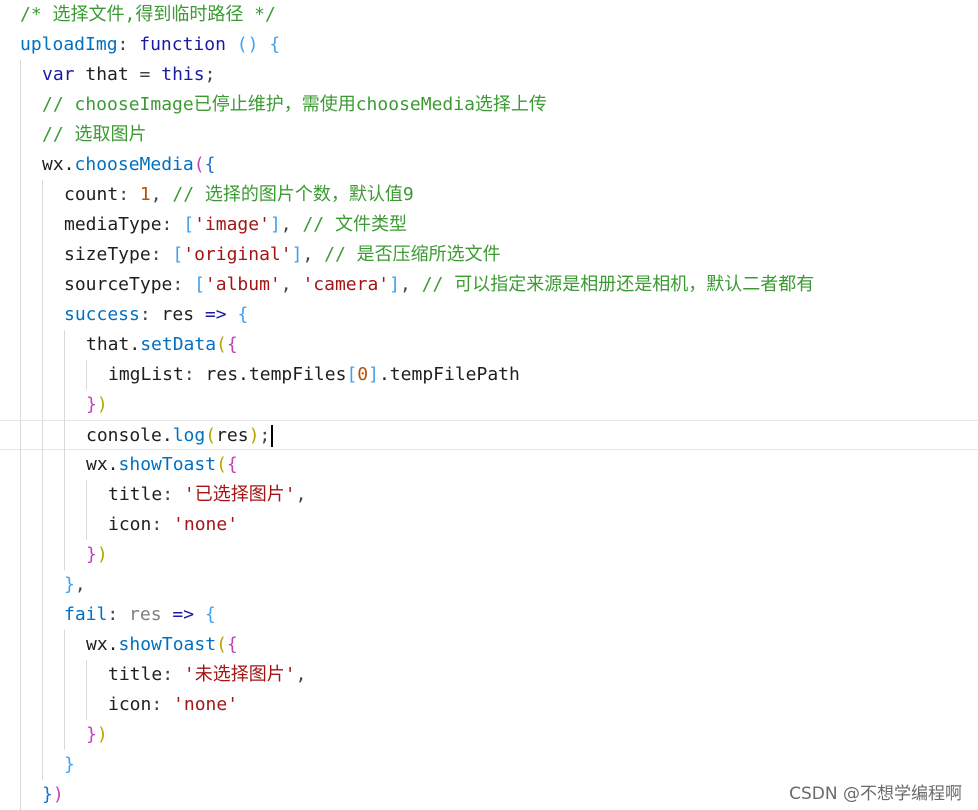 The image size is (978, 810). I want to click on code-line: title: '未选择图片',, so click(489, 675).